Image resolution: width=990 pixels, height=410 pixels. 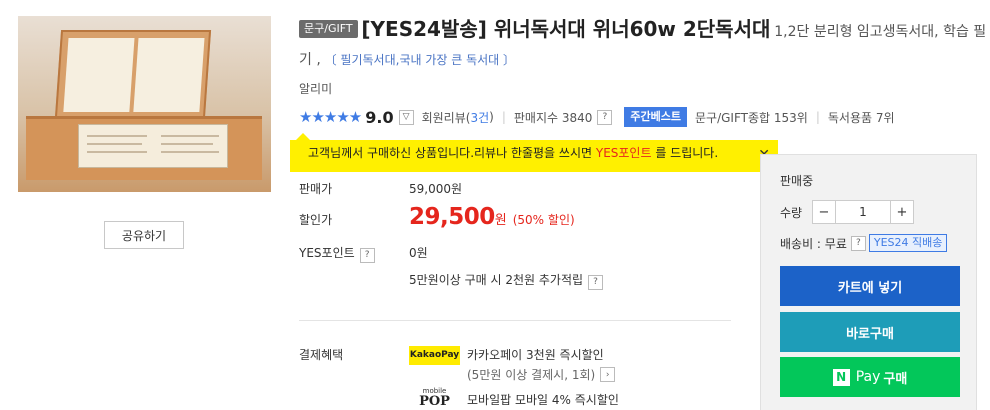 What do you see at coordinates (436, 189) in the screenshot?
I see `list-price-value: 59,000원` at bounding box center [436, 189].